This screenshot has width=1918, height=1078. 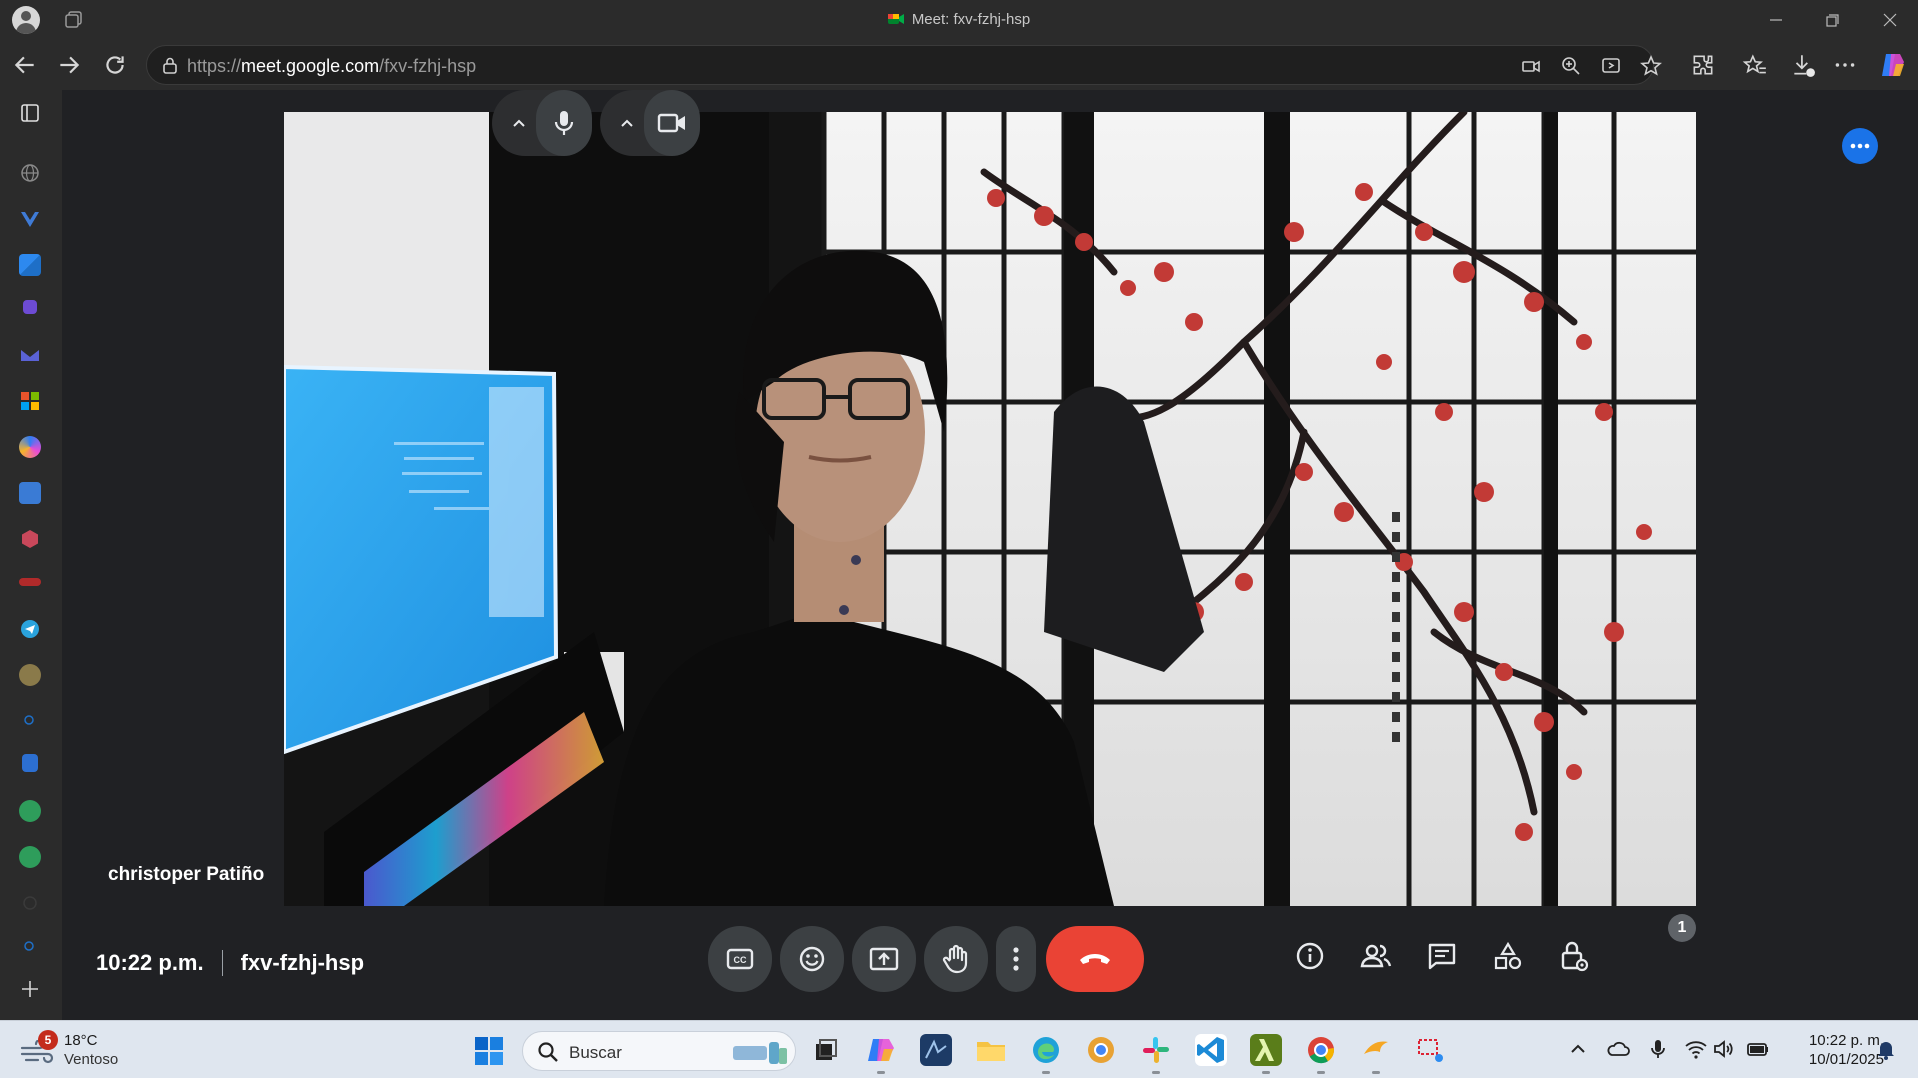 What do you see at coordinates (595, 1052) in the screenshot?
I see `search-placeholder: Buscar` at bounding box center [595, 1052].